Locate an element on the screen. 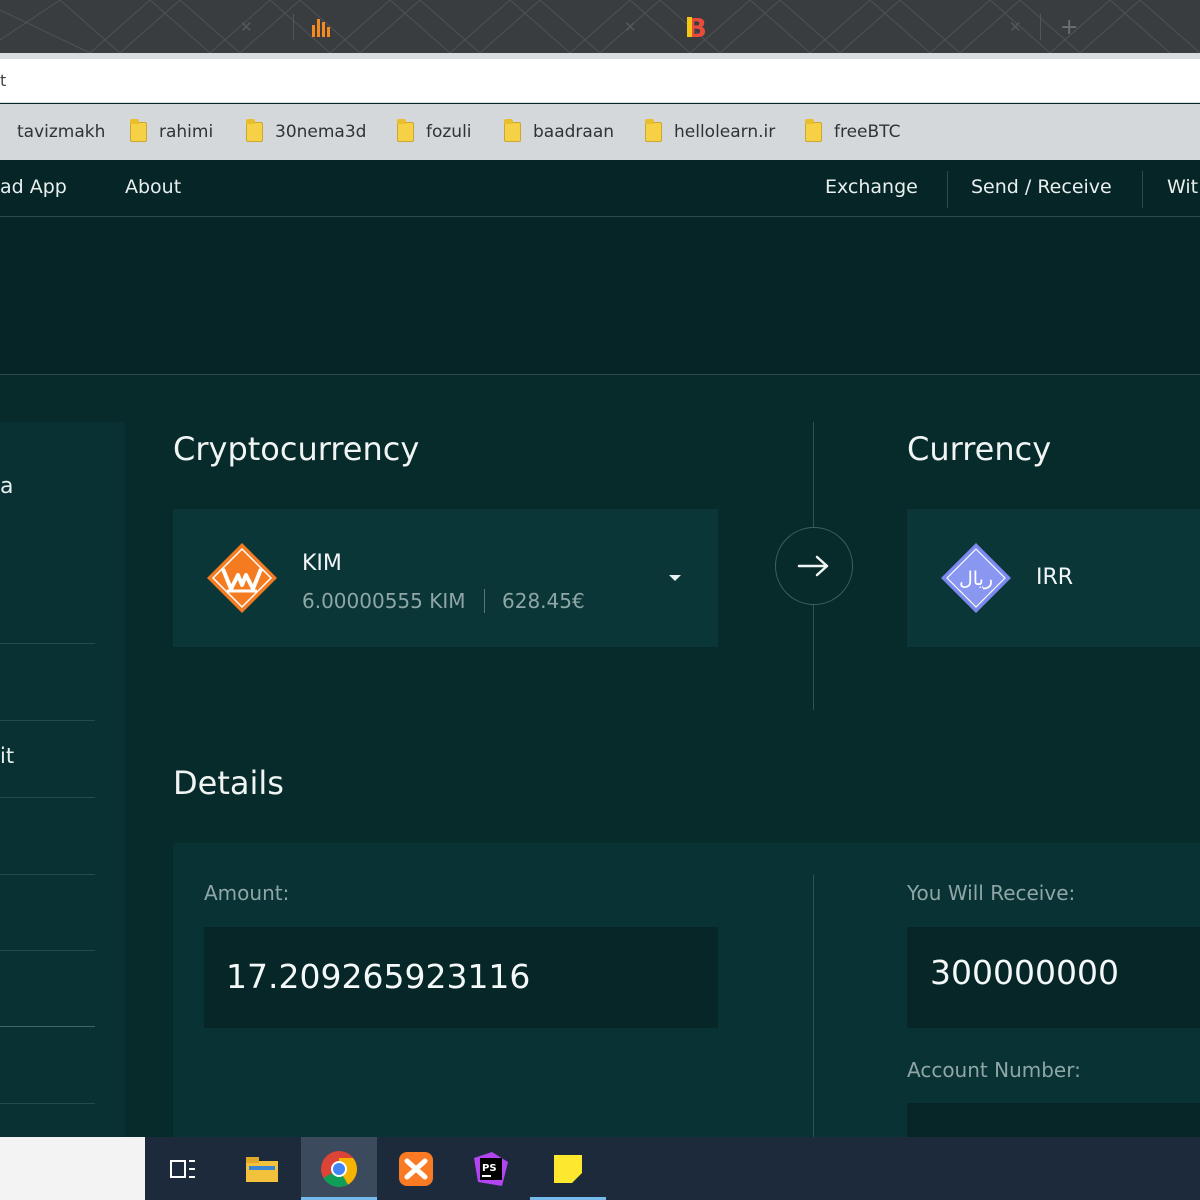  phpstorm-button: PS is located at coordinates (491, 1168).